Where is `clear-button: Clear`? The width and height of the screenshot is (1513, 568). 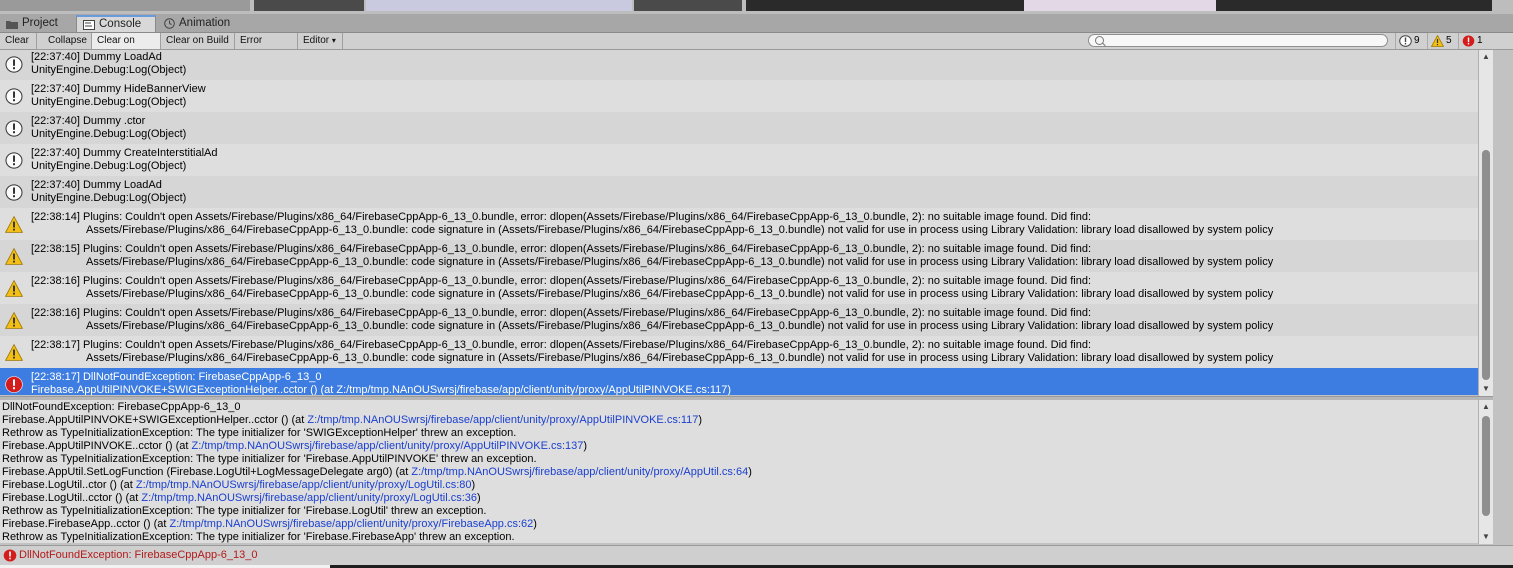
clear-button: Clear is located at coordinates (18, 41).